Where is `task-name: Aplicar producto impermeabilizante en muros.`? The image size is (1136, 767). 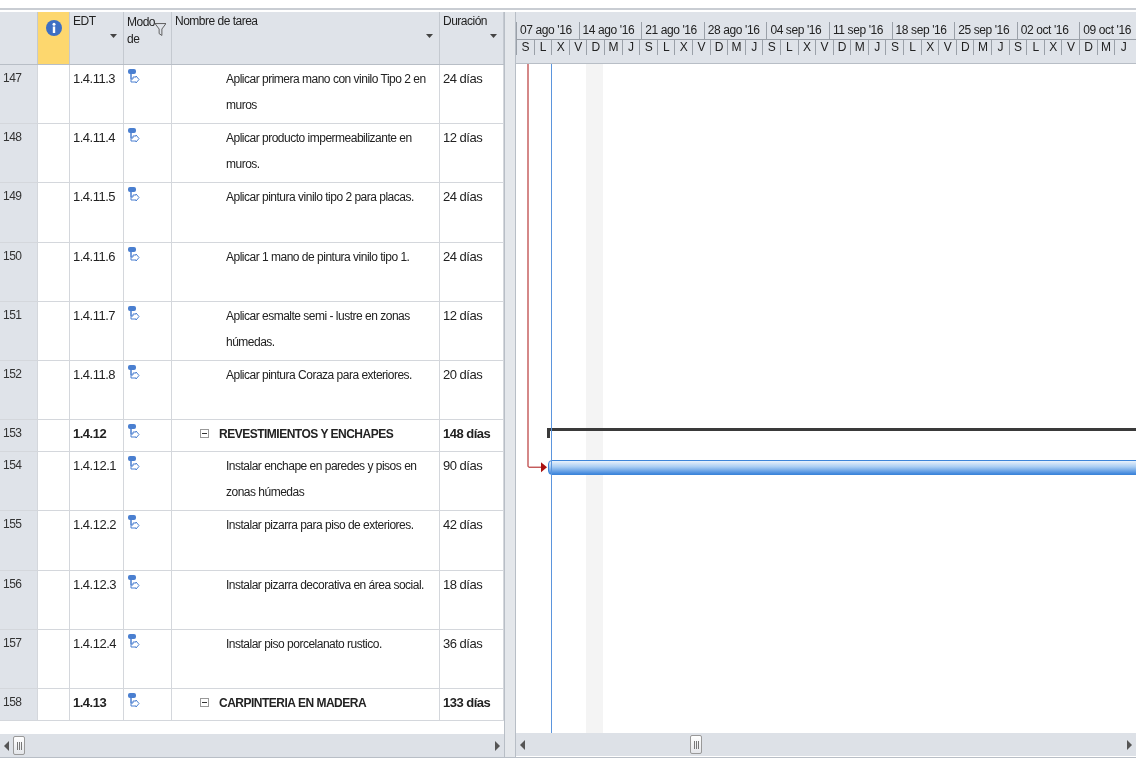 task-name: Aplicar producto impermeabilizante en muros. is located at coordinates (319, 152).